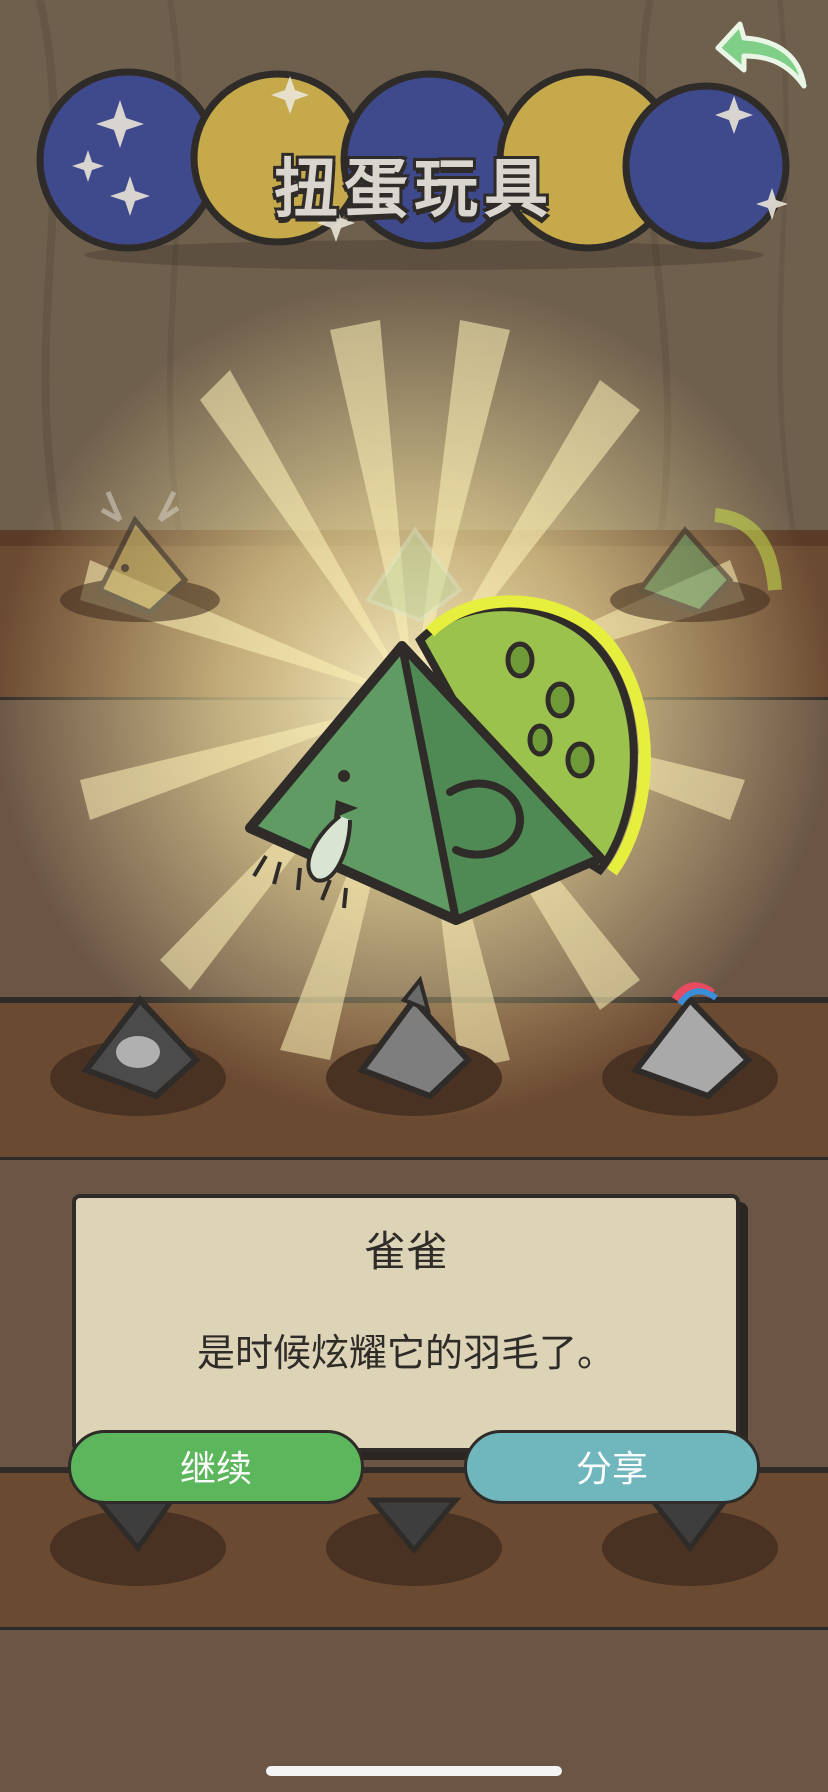 The height and width of the screenshot is (1792, 828). Describe the element at coordinates (405, 1251) in the screenshot. I see `toy-name: 雀雀` at that location.